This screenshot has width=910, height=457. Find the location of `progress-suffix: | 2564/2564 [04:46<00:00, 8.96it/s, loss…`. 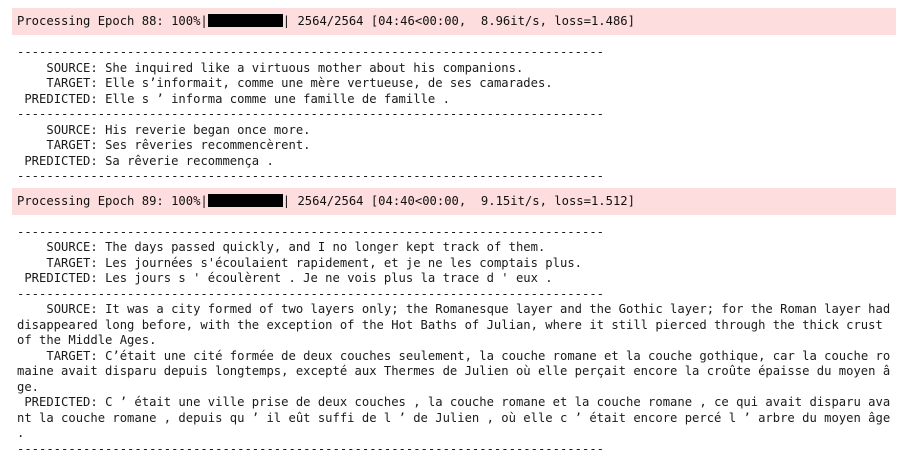

progress-suffix: | 2564/2564 [04:46<00:00, 8.96it/s, loss… is located at coordinates (459, 21).